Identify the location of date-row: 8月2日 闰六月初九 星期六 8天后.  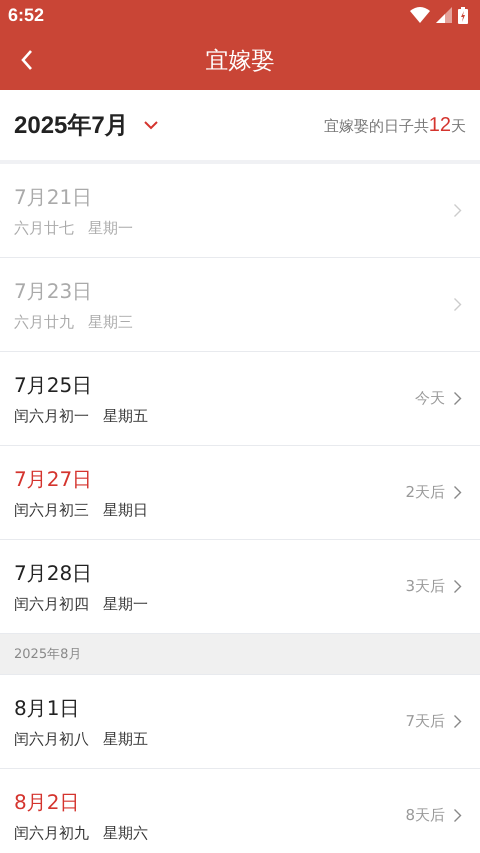
(240, 811).